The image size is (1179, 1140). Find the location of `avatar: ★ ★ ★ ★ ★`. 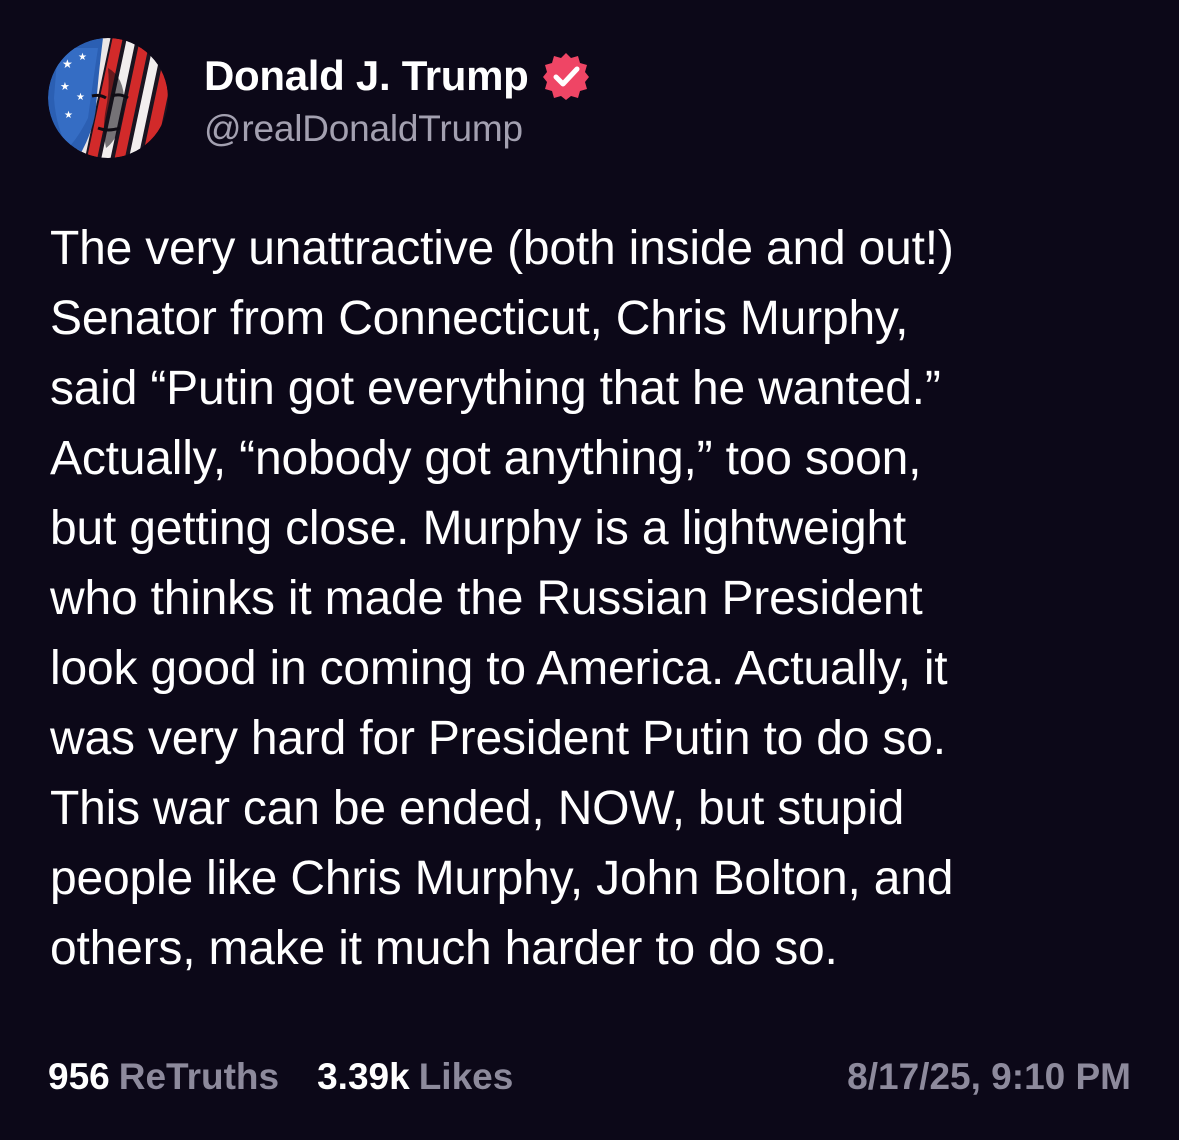

avatar: ★ ★ ★ ★ ★ is located at coordinates (108, 98).